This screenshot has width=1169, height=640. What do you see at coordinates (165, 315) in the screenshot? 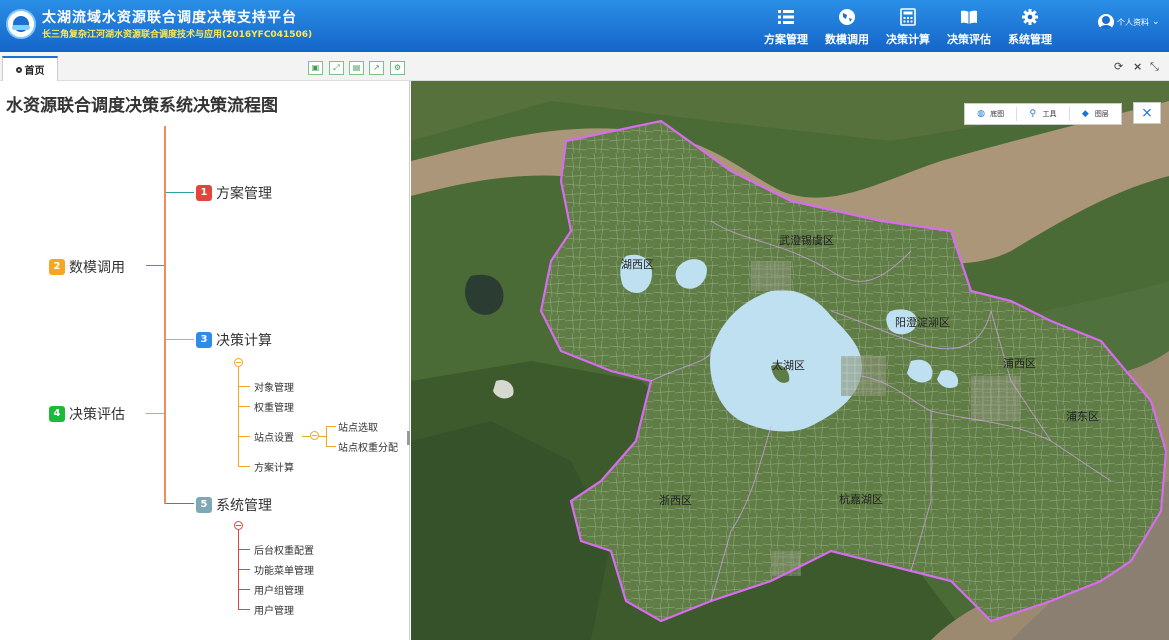
I see `flow-trunk` at bounding box center [165, 315].